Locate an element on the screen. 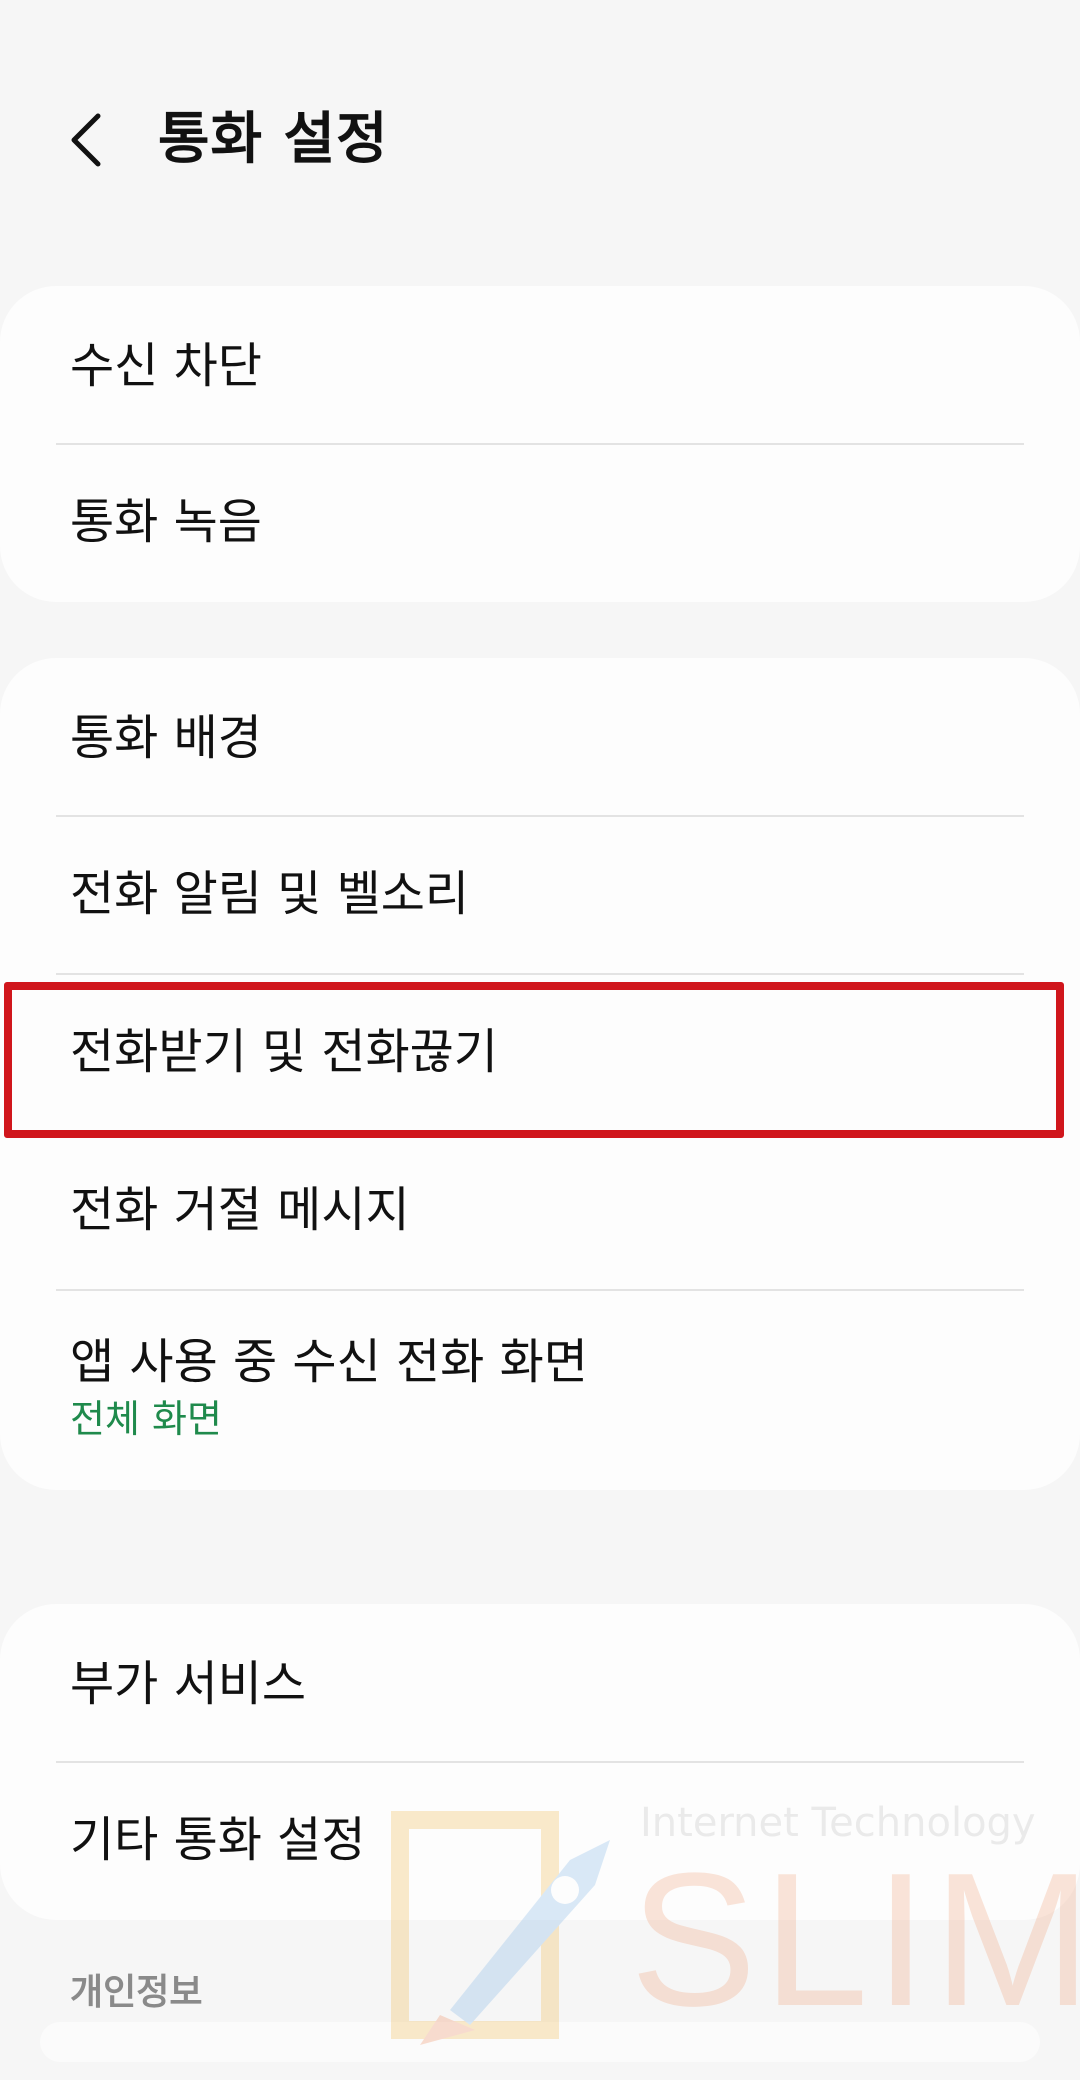  setting-item-label: 앱 사용 중 수신 전화 화면 is located at coordinates (329, 1362).